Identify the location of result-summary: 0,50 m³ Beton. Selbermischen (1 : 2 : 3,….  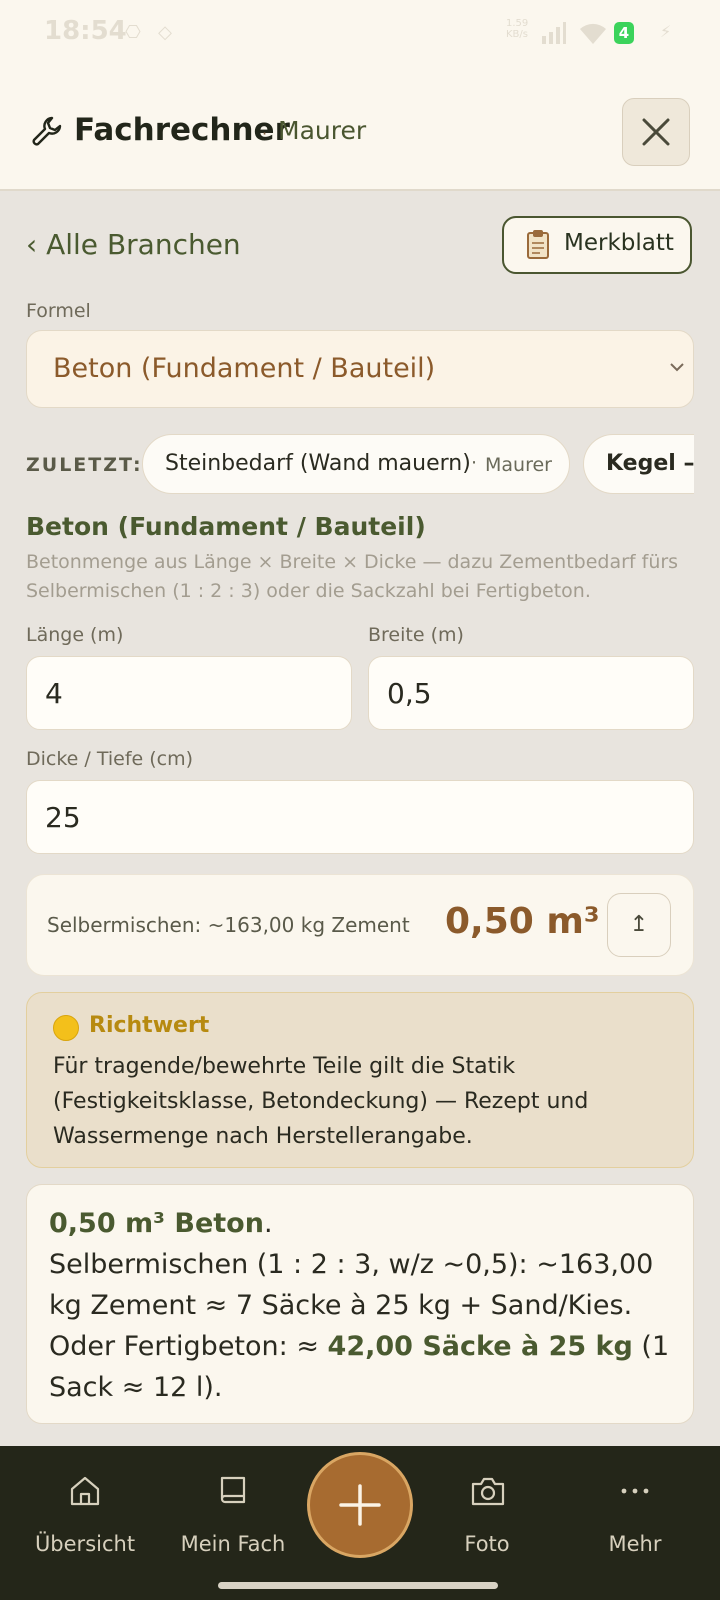
(360, 1304).